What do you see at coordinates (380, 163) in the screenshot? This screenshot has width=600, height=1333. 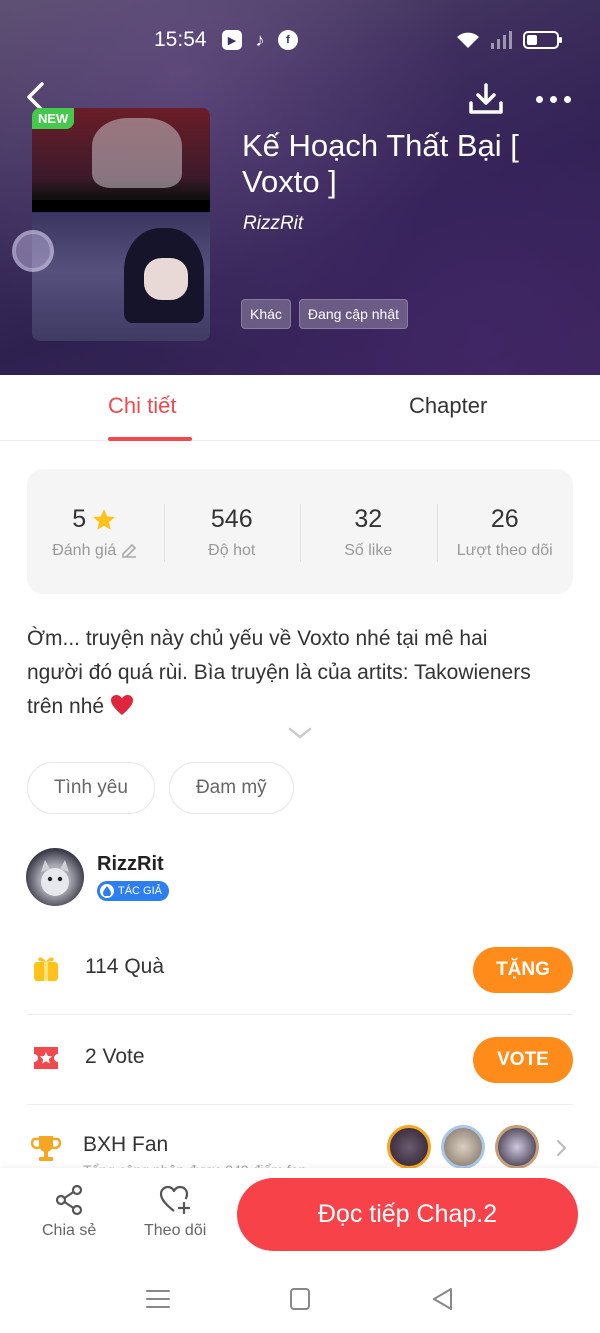 I see `story-title: Kế Hoạch Thất Bại [ Voxto ]` at bounding box center [380, 163].